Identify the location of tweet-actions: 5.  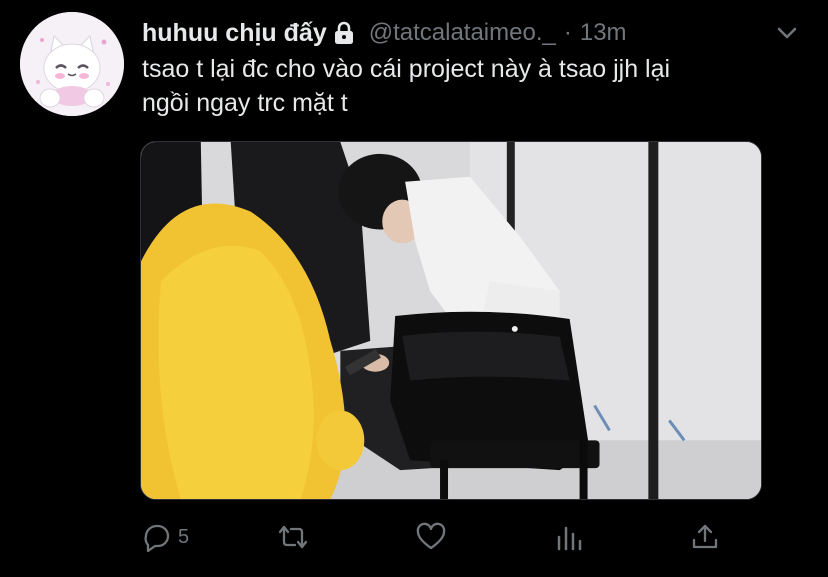
(437, 537).